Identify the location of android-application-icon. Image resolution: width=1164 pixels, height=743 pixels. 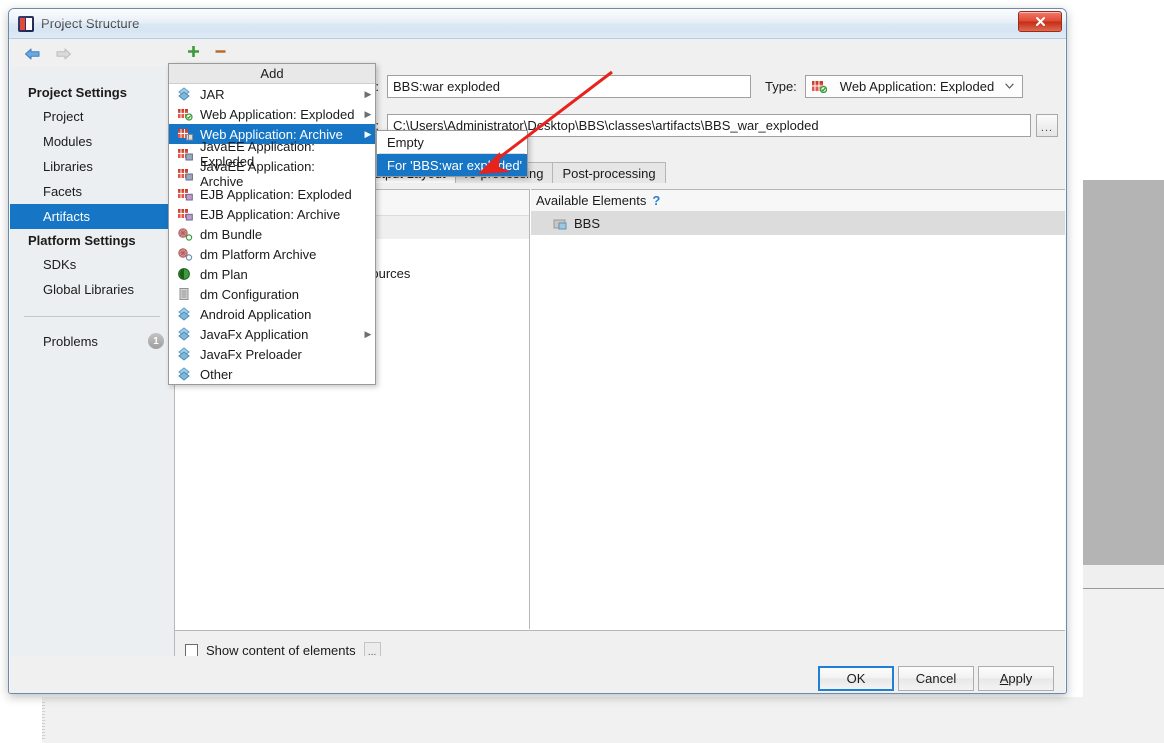
(185, 314).